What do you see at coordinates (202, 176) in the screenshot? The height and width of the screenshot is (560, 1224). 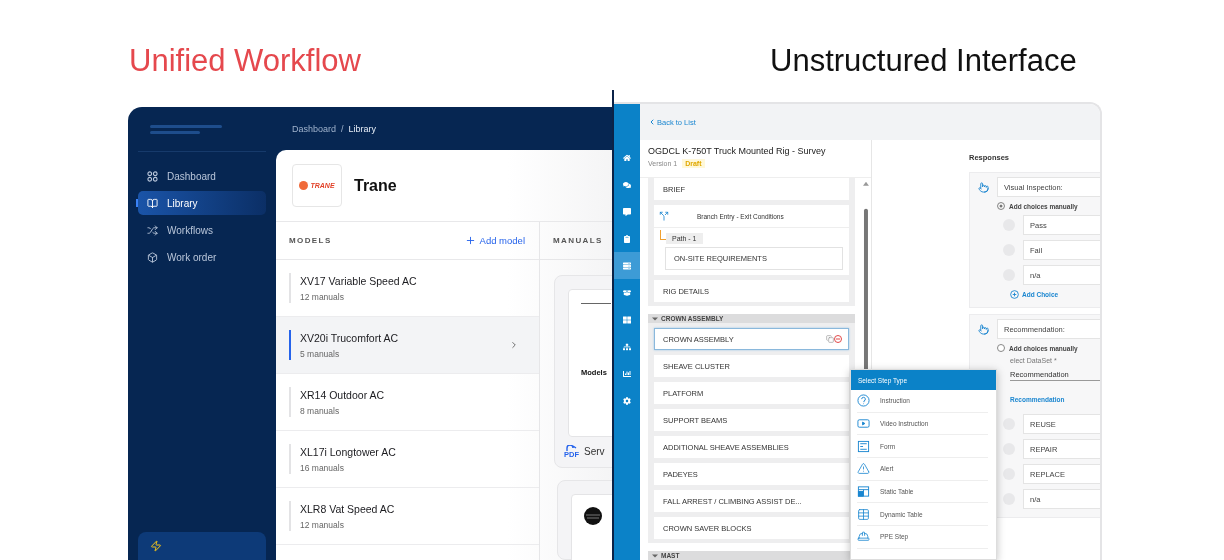 I see `nav-item: Dashboard` at bounding box center [202, 176].